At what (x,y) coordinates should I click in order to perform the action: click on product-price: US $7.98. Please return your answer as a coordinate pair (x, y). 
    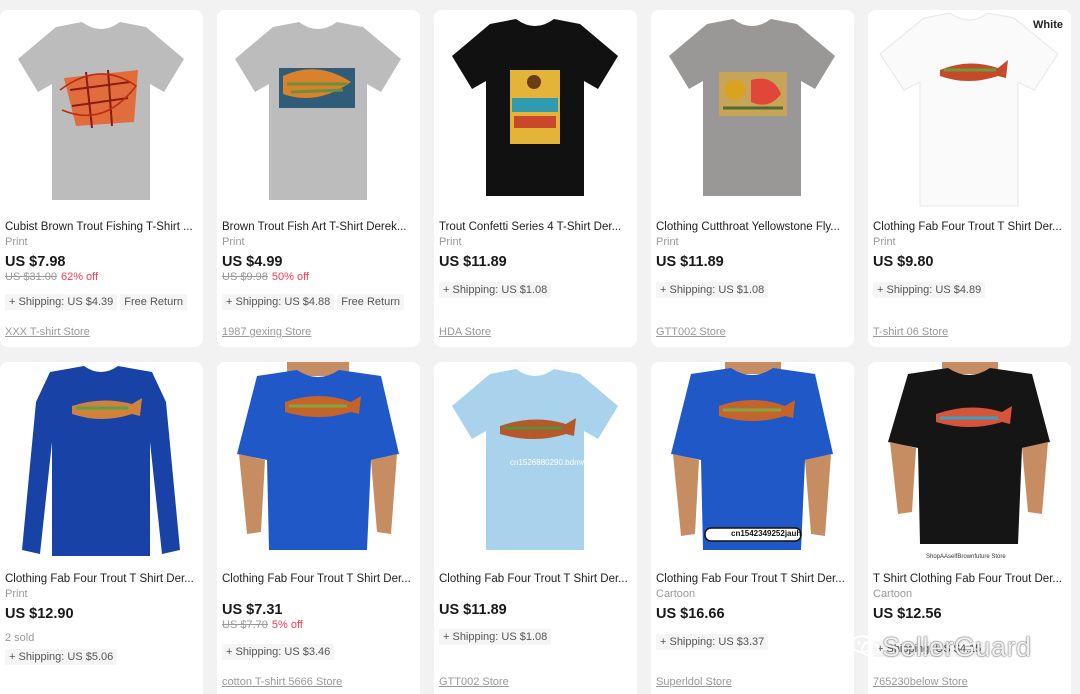
    Looking at the image, I should click on (35, 262).